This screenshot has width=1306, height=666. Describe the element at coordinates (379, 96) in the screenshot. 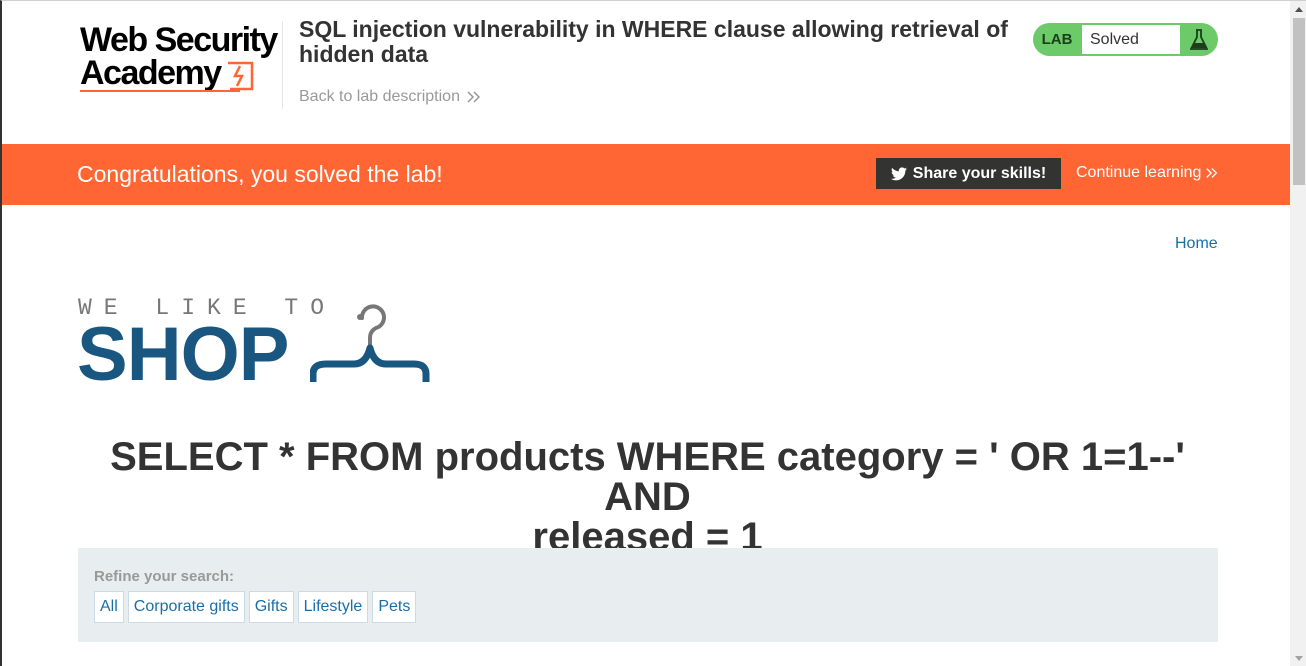

I see `back-link-label: Back to lab description` at that location.